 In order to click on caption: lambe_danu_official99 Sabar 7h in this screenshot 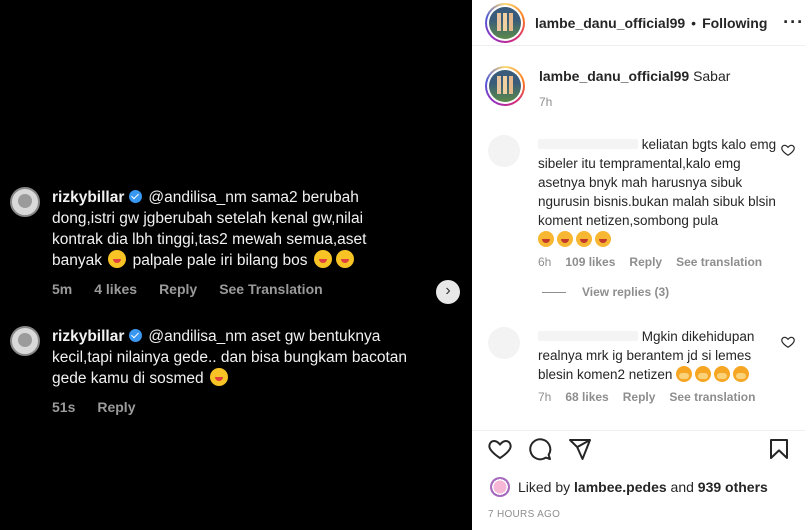, I will do `click(607, 89)`.